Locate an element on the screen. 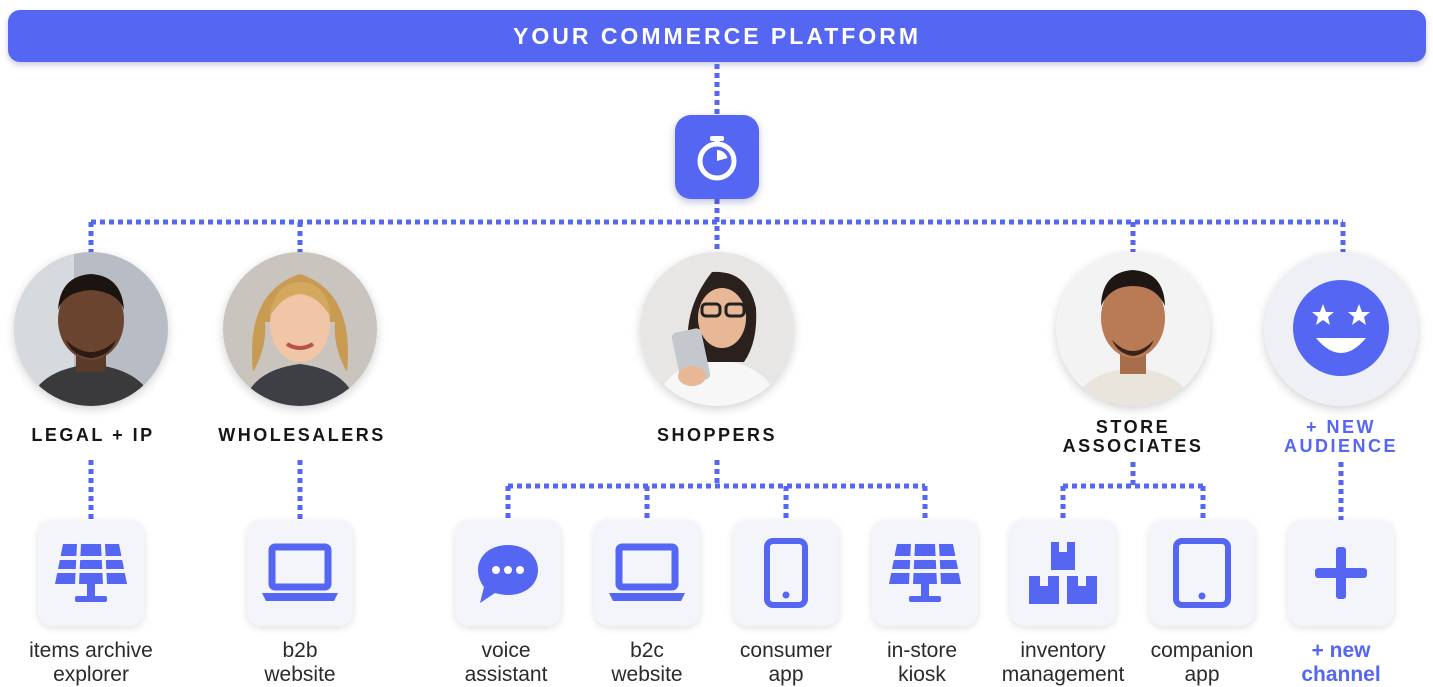 The height and width of the screenshot is (687, 1433). stopwatch-icon is located at coordinates (717, 158).